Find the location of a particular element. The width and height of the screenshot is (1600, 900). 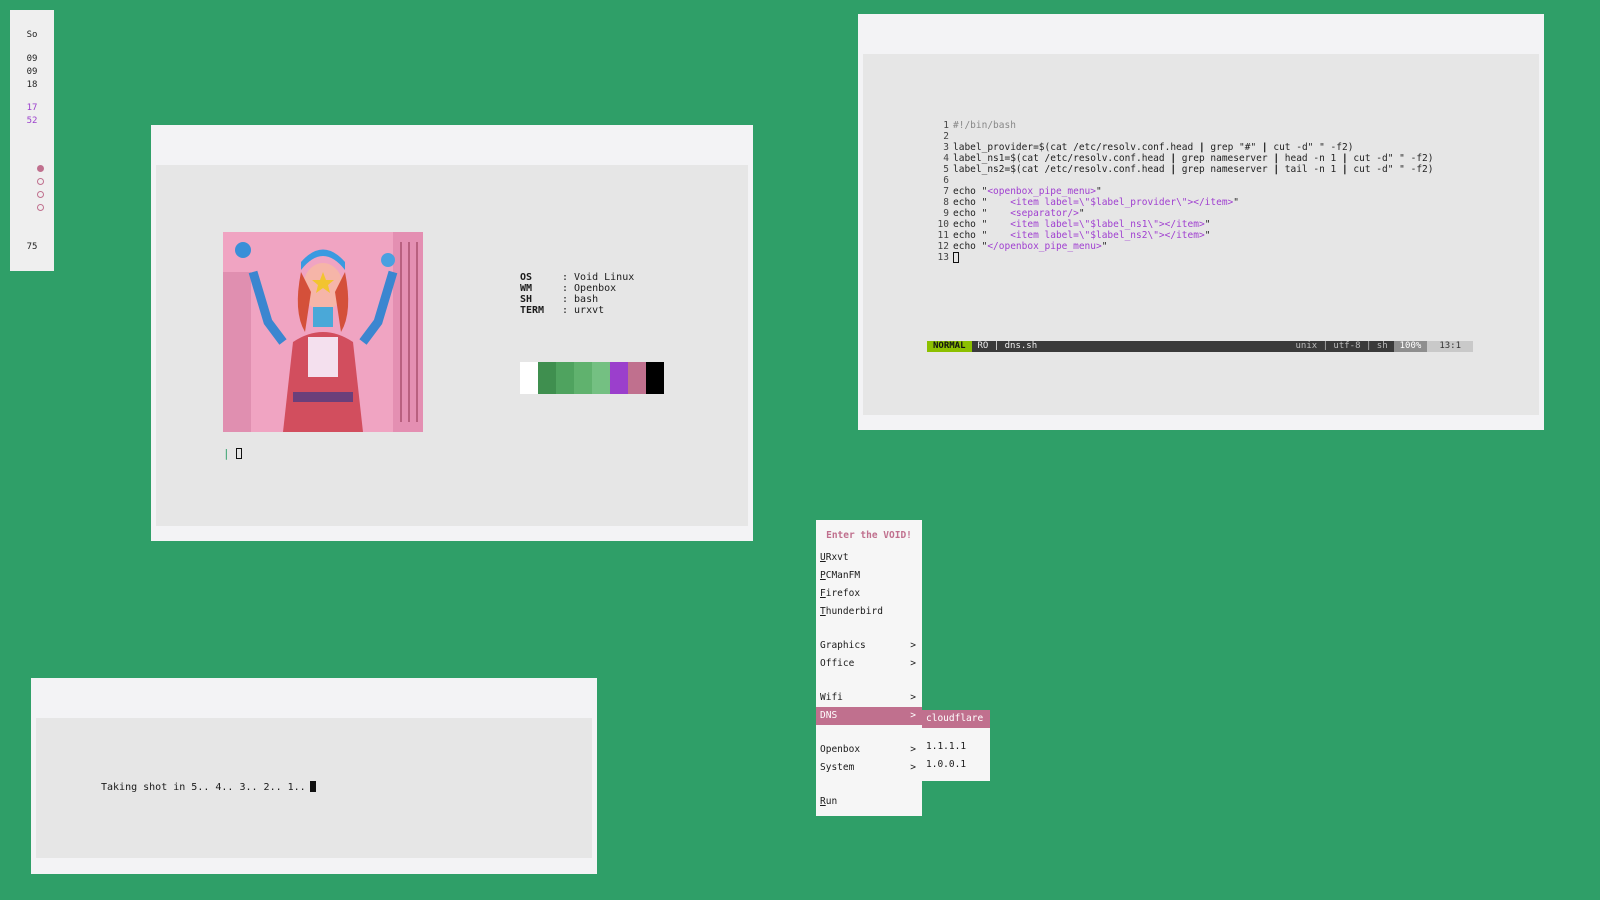

menu-item-dns: DNS > is located at coordinates (869, 716).